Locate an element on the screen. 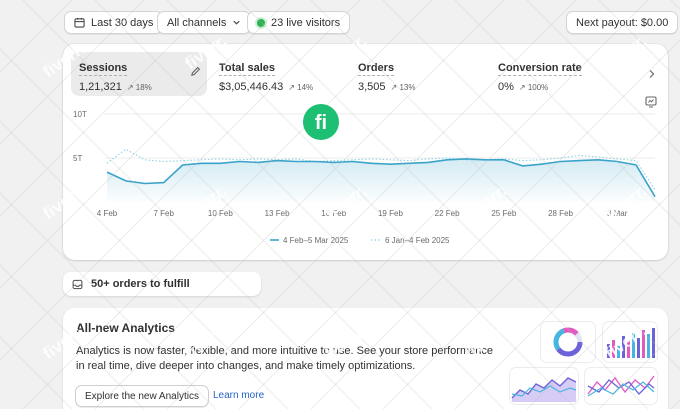  channels-select: All channels is located at coordinates (204, 22).